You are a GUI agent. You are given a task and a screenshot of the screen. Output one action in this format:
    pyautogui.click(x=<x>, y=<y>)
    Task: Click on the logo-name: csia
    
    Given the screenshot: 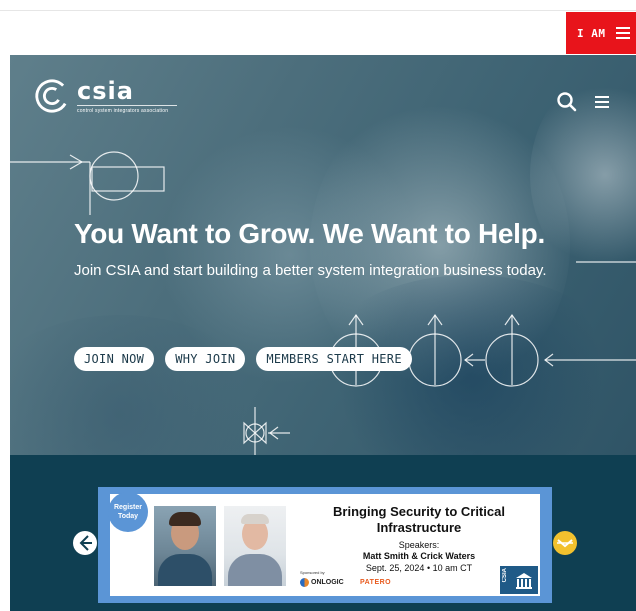 What is the action you would take?
    pyautogui.click(x=105, y=90)
    